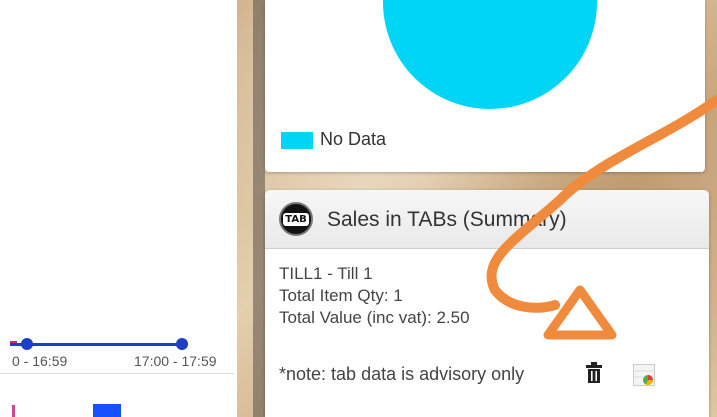 The height and width of the screenshot is (417, 717). I want to click on timeline-bar, so click(96, 344).